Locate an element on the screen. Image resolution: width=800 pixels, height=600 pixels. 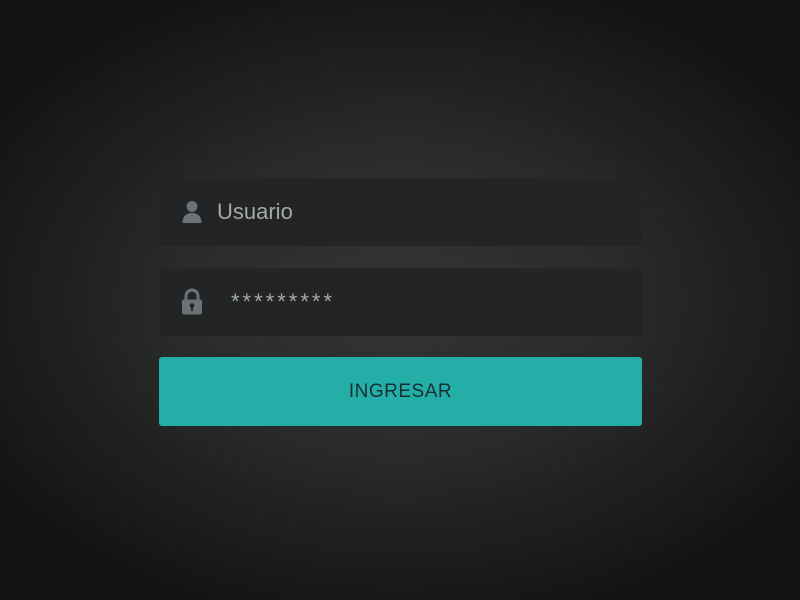
password-input is located at coordinates (428, 302).